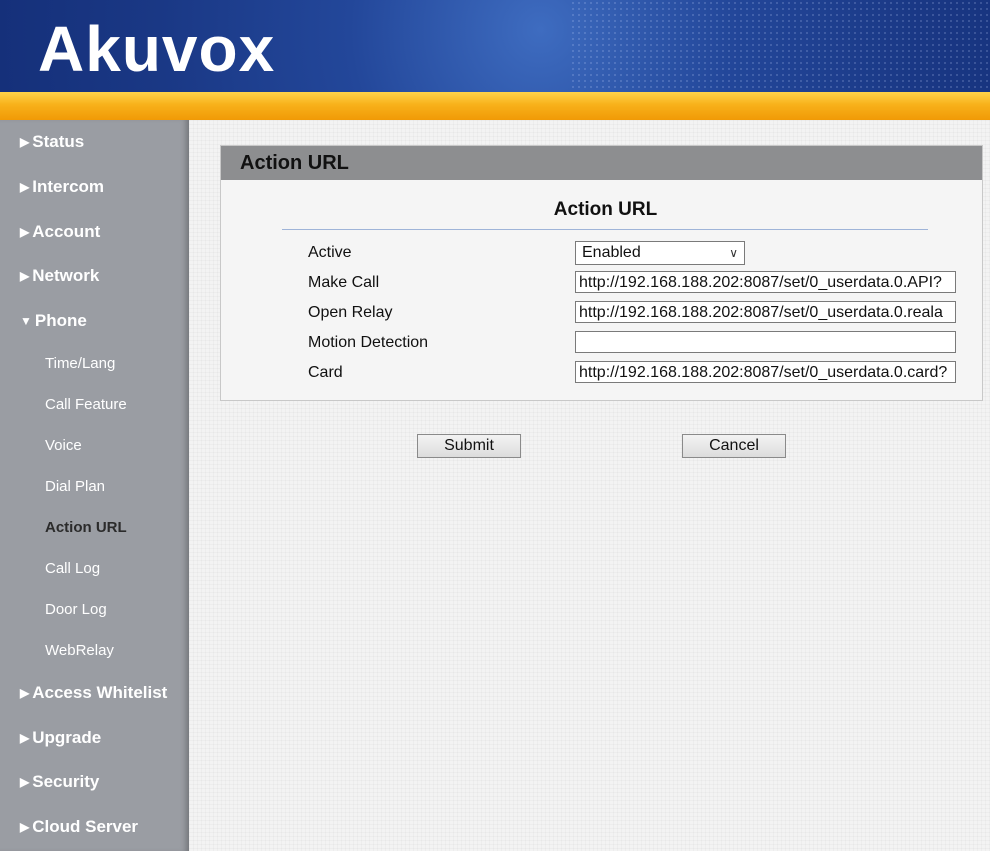  What do you see at coordinates (601, 163) in the screenshot?
I see `panel-header: Action URL` at bounding box center [601, 163].